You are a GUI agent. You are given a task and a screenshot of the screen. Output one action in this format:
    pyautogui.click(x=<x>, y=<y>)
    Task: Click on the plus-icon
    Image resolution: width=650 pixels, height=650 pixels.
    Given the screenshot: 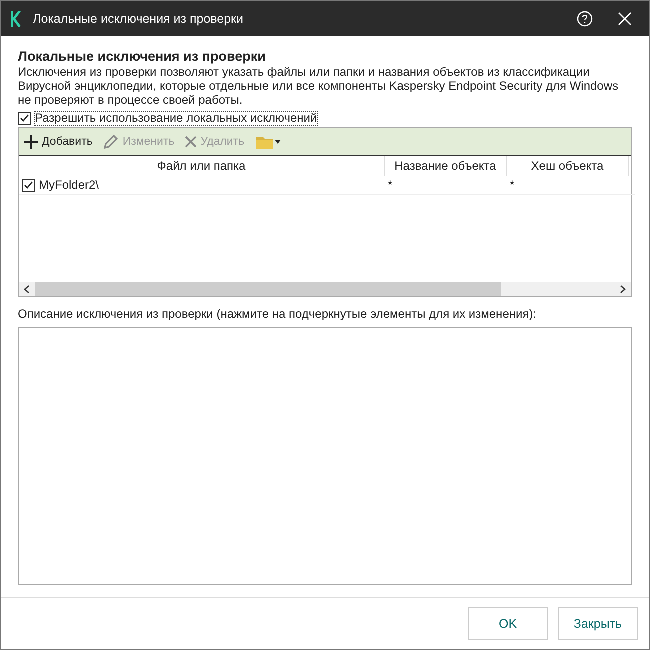 What is the action you would take?
    pyautogui.click(x=31, y=141)
    